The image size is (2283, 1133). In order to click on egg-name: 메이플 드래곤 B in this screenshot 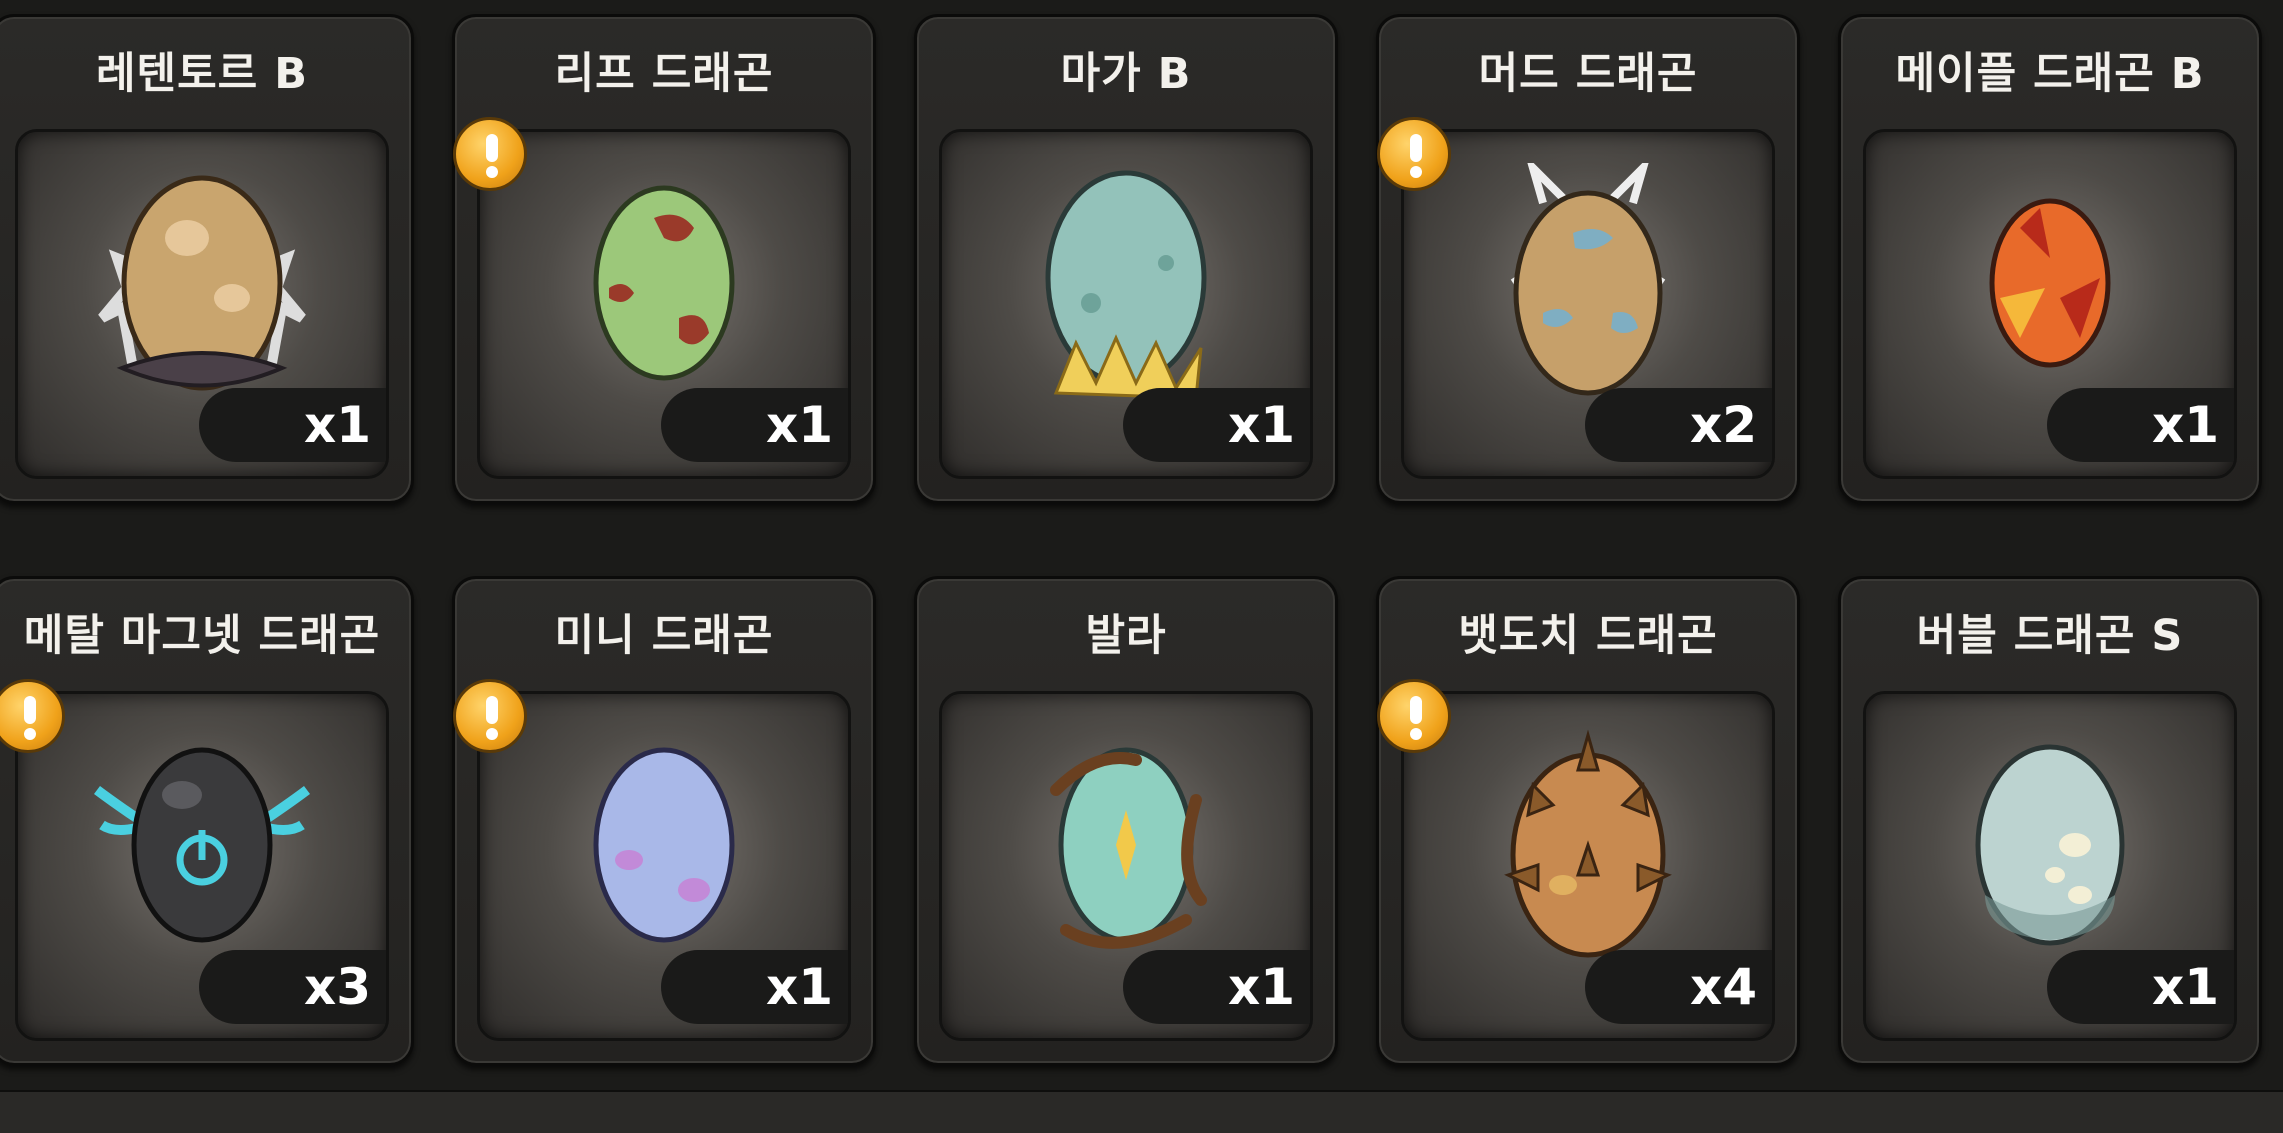, I will do `click(2050, 74)`.